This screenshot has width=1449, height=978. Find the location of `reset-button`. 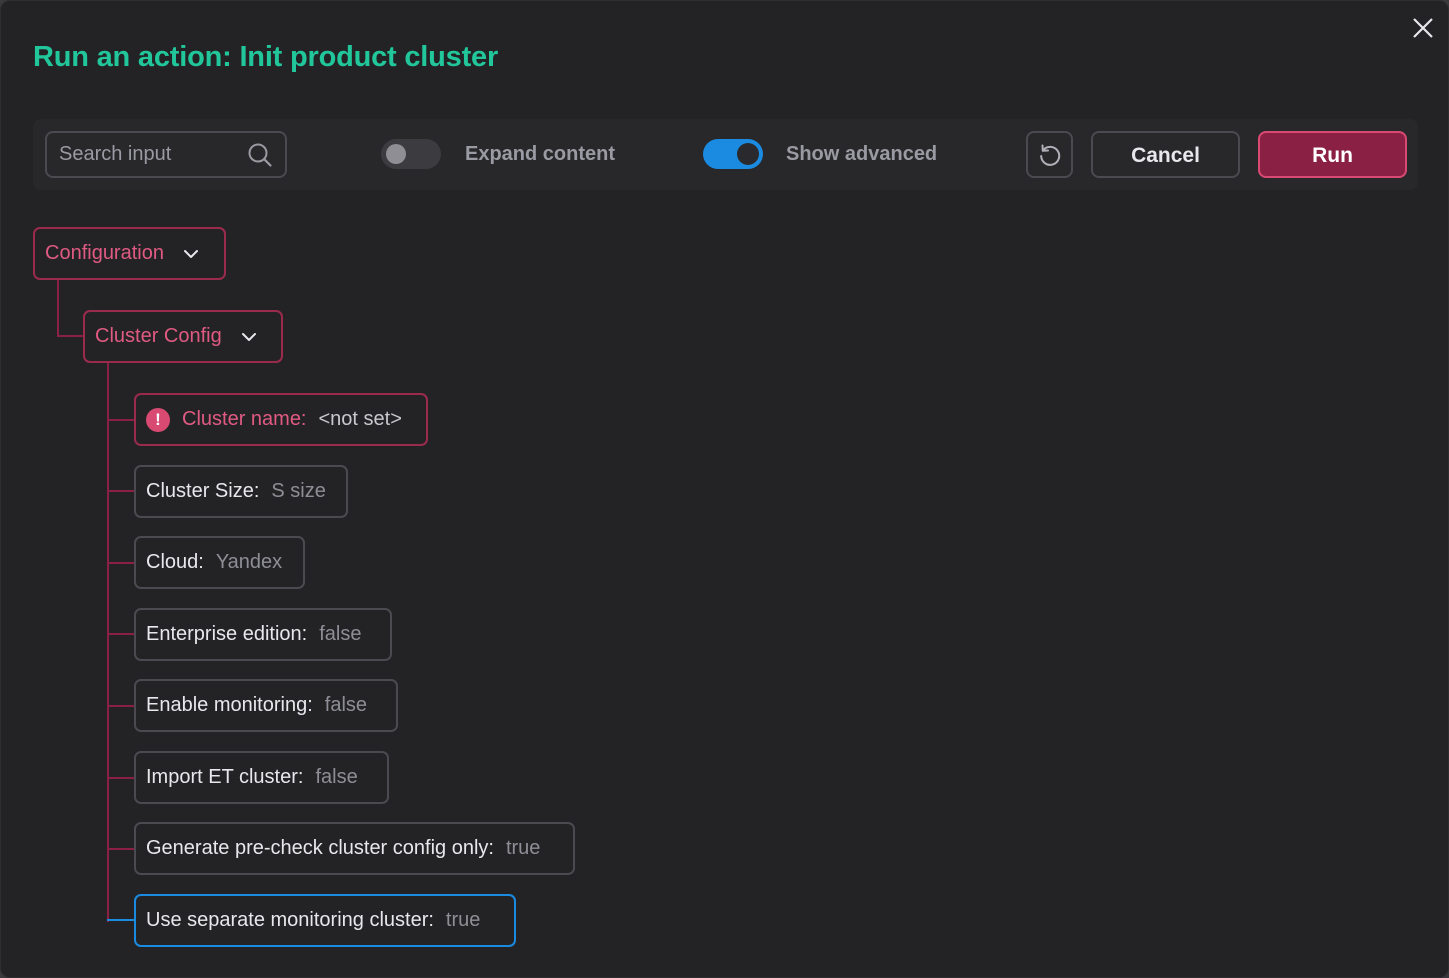

reset-button is located at coordinates (1049, 154).